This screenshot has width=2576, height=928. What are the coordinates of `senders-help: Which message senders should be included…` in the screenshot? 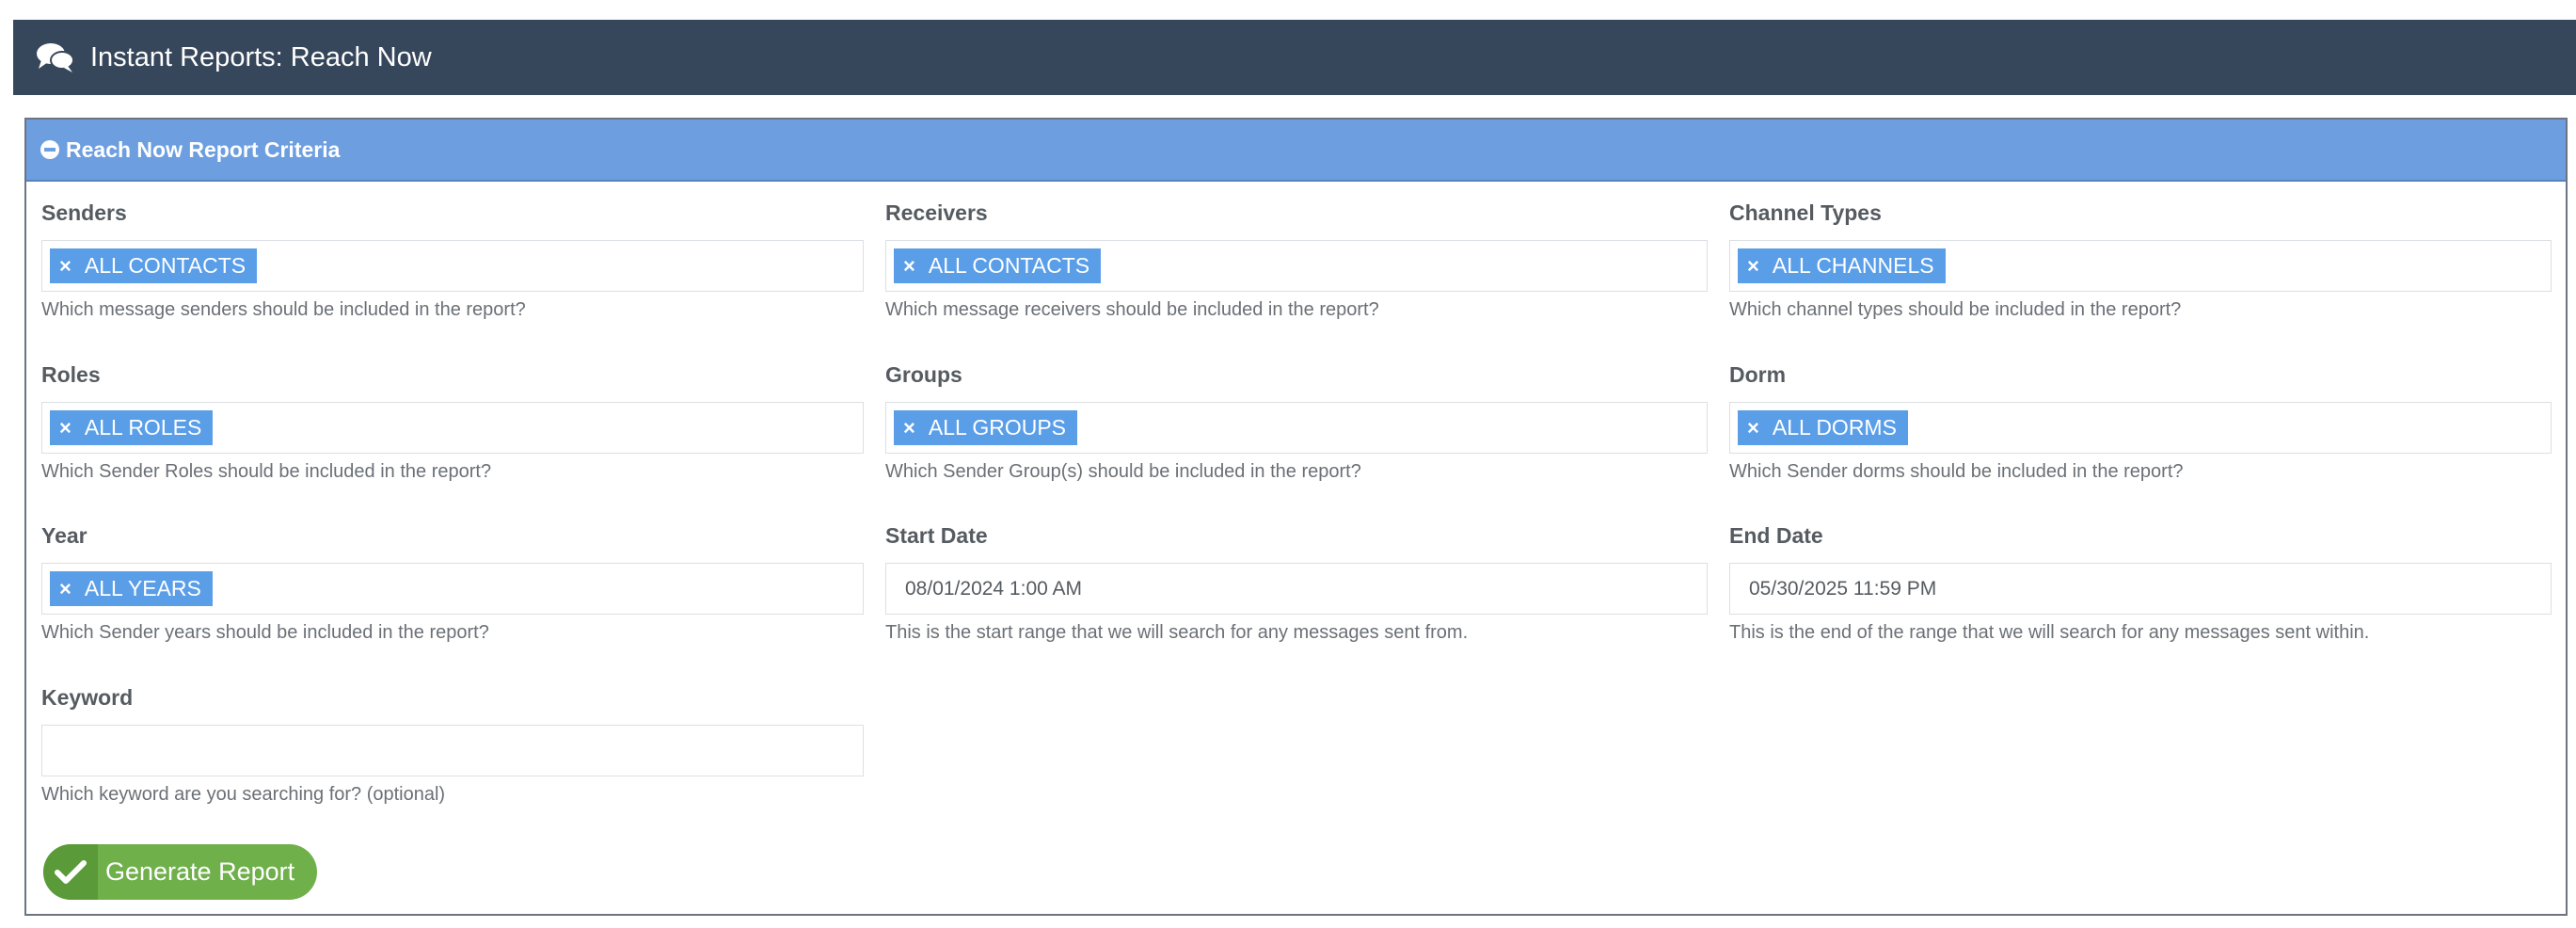 It's located at (283, 309).